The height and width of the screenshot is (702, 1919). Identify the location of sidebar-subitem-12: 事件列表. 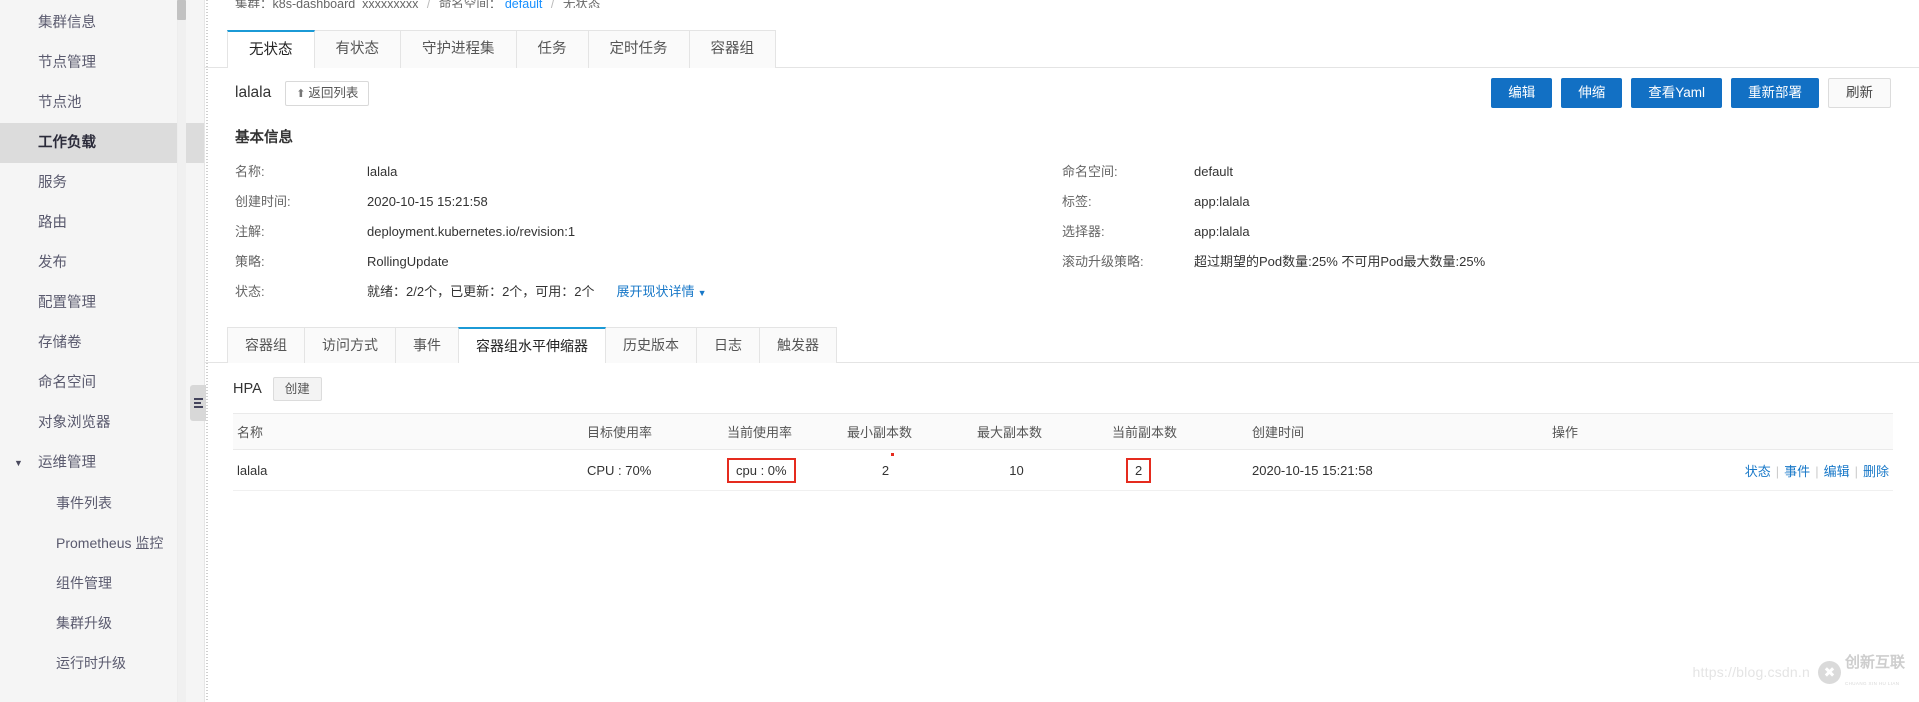
(102, 503).